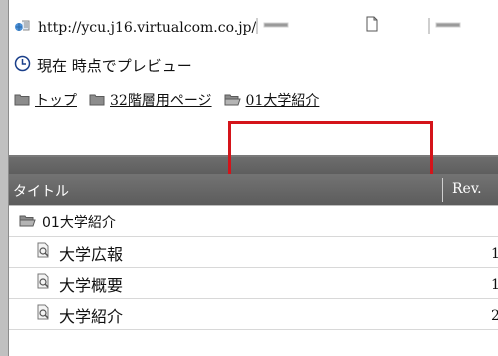  Describe the element at coordinates (329, 25) in the screenshot. I see `new-page-label: 新規ページ` at that location.